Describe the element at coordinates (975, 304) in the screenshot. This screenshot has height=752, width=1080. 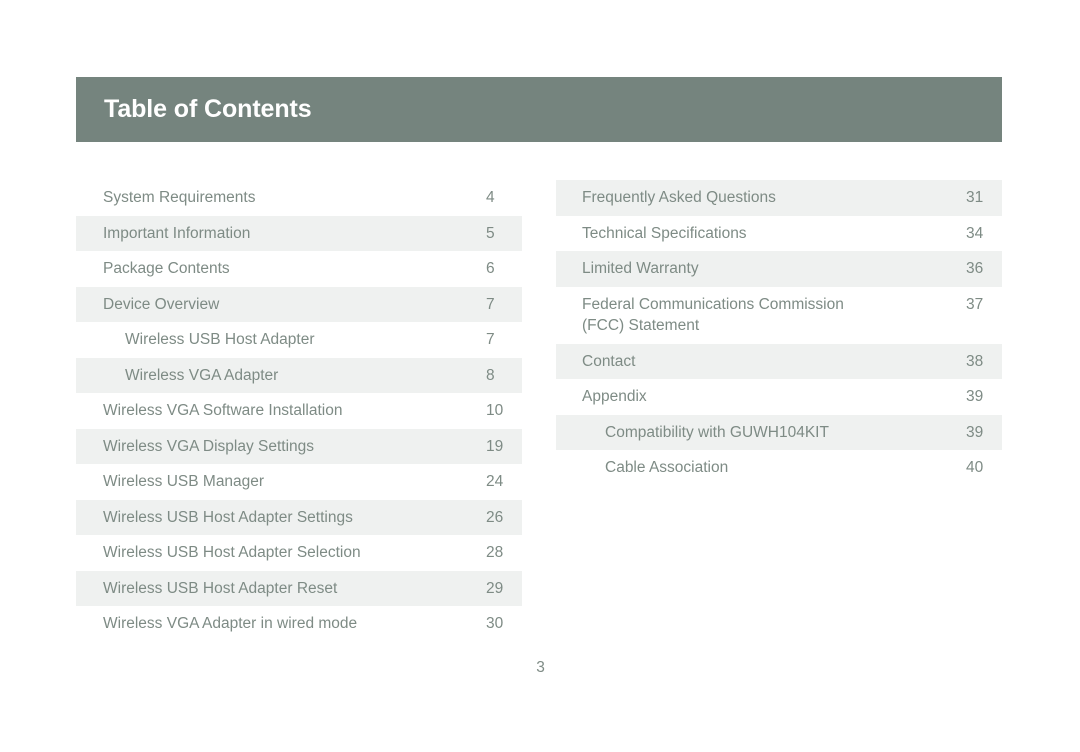
I see `toc-entry-page-number: 37` at that location.